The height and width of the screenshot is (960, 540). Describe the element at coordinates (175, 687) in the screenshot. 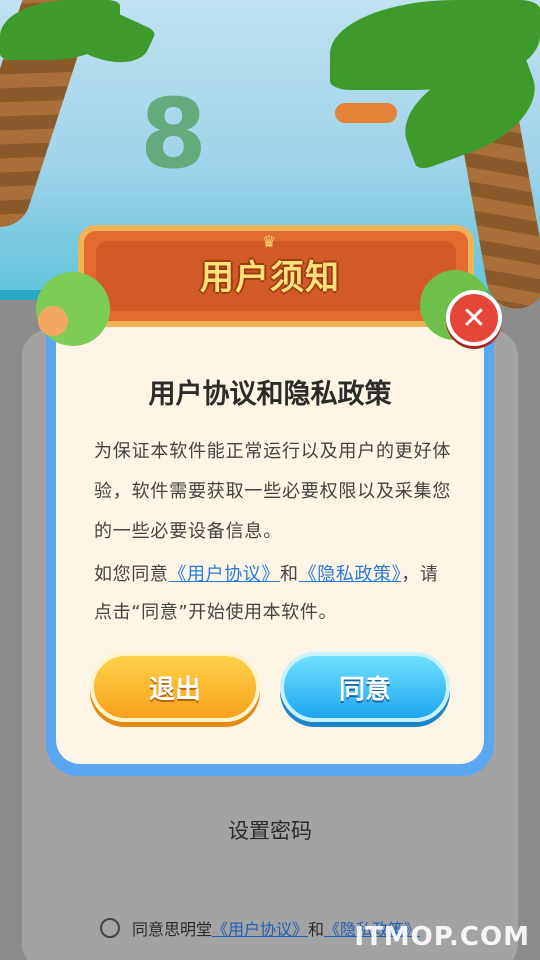

I see `exit-button: 退出` at that location.